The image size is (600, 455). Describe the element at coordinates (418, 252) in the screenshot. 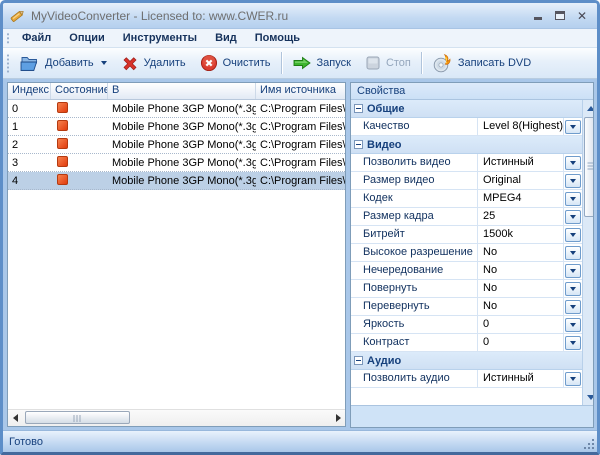

I see `prop-label: Высокое разрешение` at that location.